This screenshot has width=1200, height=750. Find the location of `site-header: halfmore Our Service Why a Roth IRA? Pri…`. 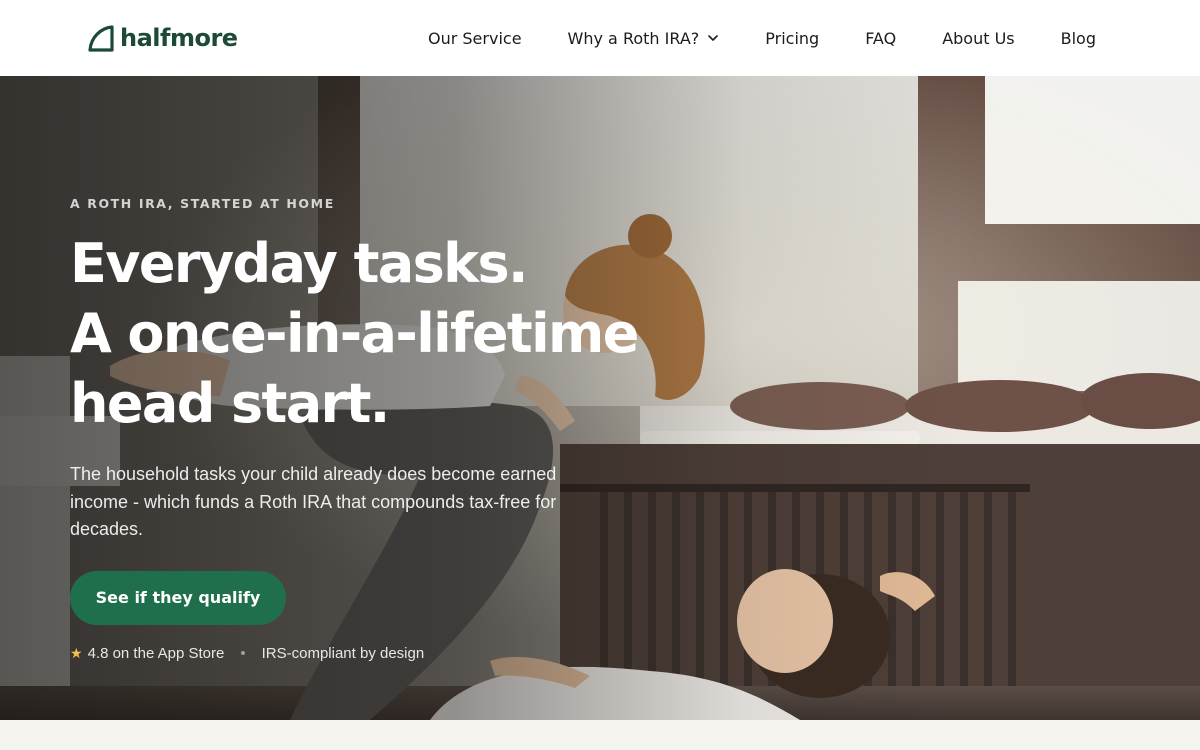

site-header: halfmore Our Service Why a Roth IRA? Pri… is located at coordinates (600, 38).